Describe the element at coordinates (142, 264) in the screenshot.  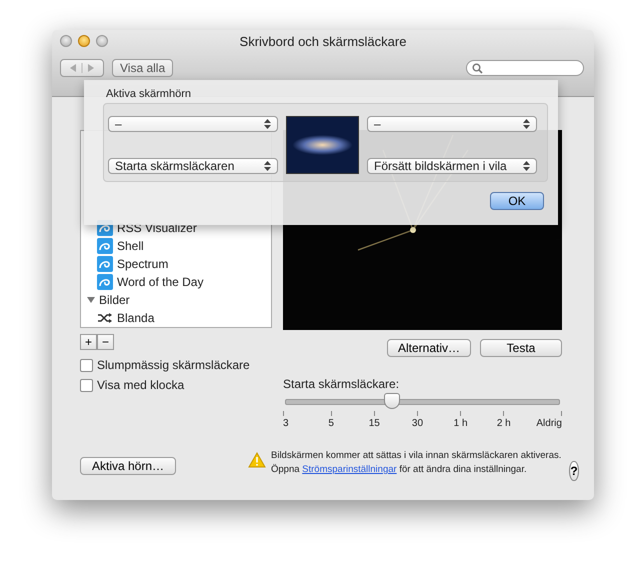
I see `list-item: Spectrum` at that location.